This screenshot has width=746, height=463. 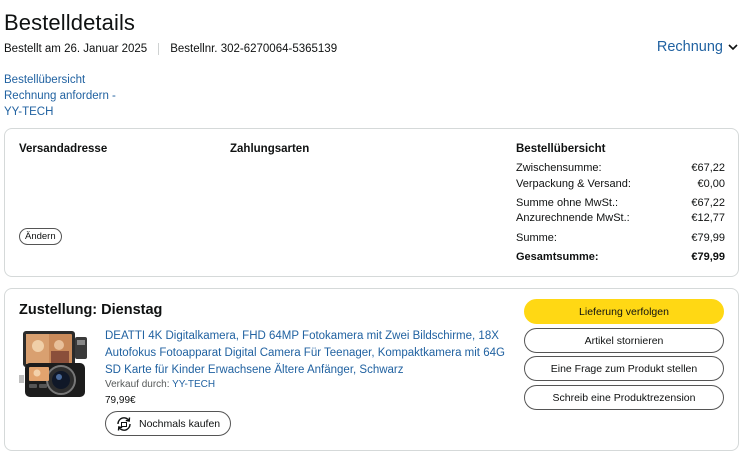 What do you see at coordinates (63, 149) in the screenshot?
I see `shipping-address-title: Versandadresse` at bounding box center [63, 149].